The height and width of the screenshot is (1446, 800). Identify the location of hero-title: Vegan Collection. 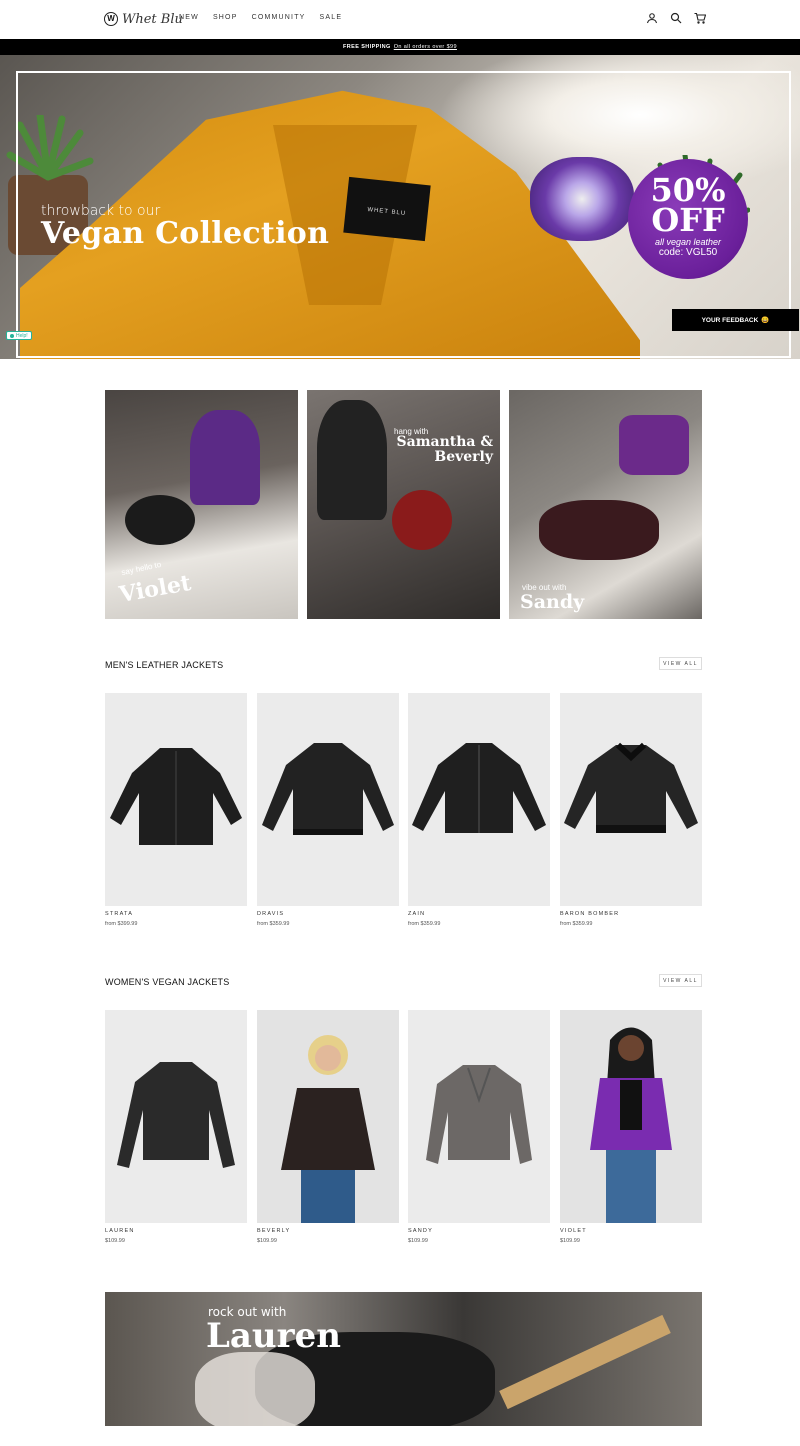
(185, 233).